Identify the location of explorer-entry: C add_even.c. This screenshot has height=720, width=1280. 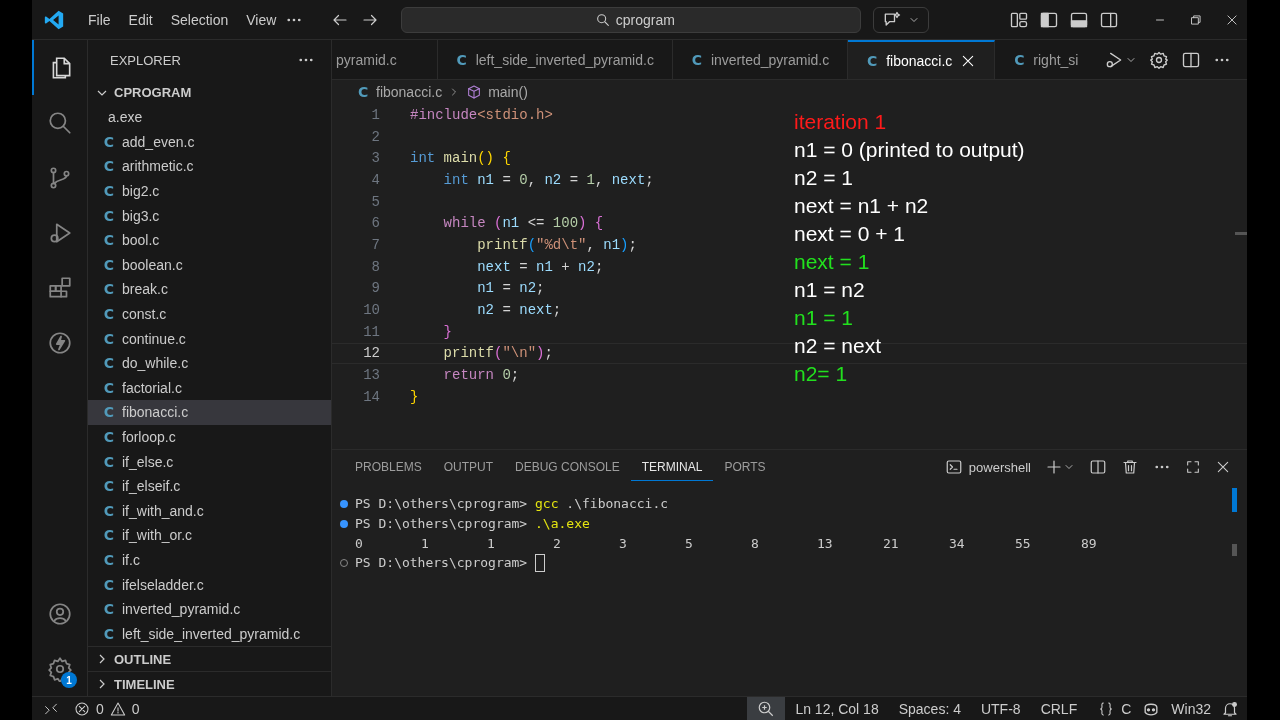
(209, 142).